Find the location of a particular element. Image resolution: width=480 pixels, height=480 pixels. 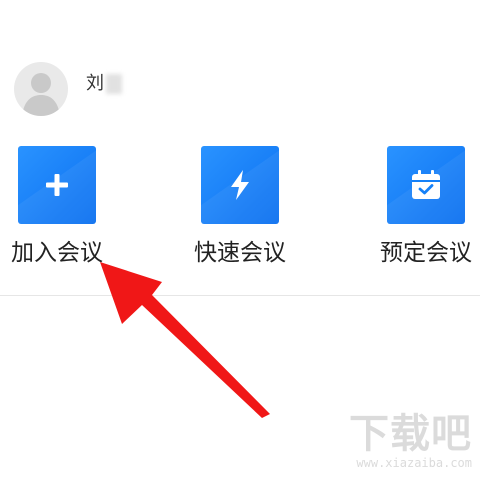

join-meeting-button: 加入会议 is located at coordinates (57, 206).